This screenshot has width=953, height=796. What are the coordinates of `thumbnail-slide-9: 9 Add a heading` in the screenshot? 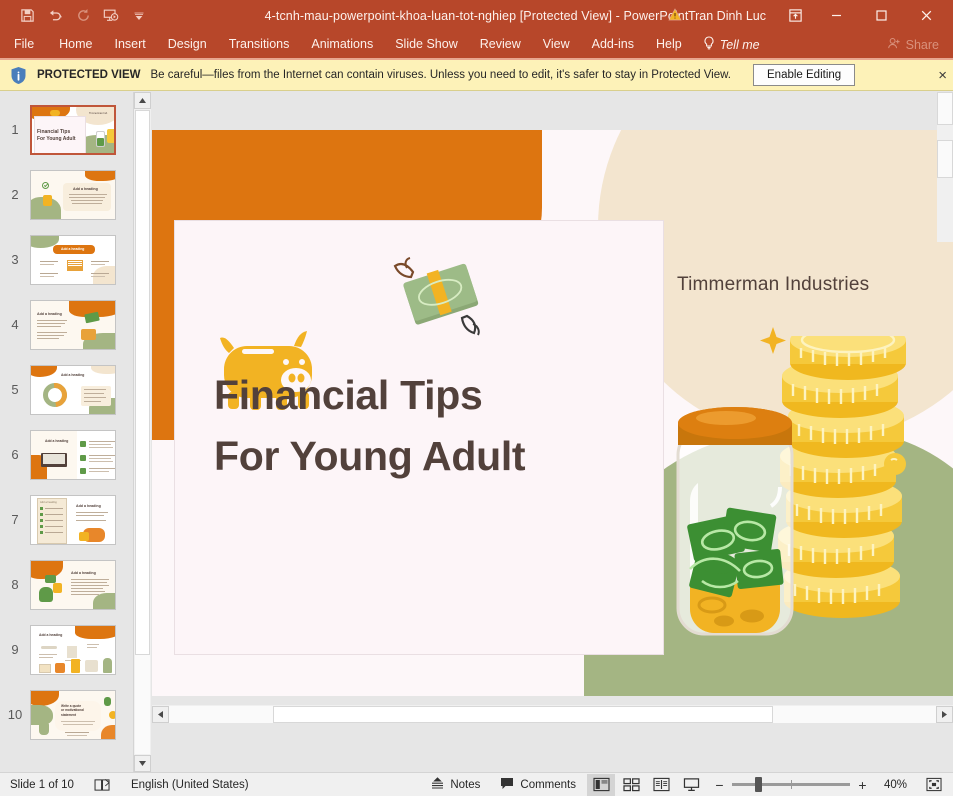 It's located at (66, 649).